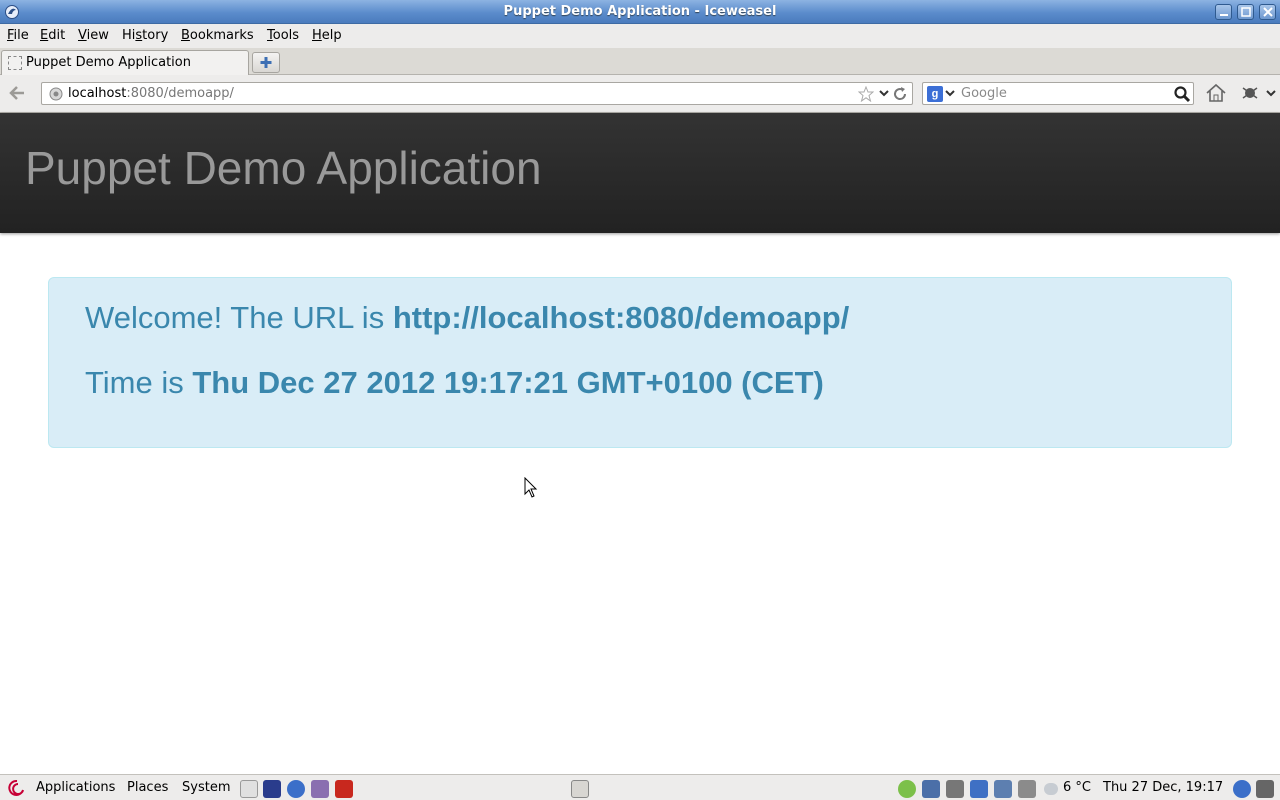 The image size is (1280, 800). Describe the element at coordinates (984, 93) in the screenshot. I see `search-placeholder: Google` at that location.